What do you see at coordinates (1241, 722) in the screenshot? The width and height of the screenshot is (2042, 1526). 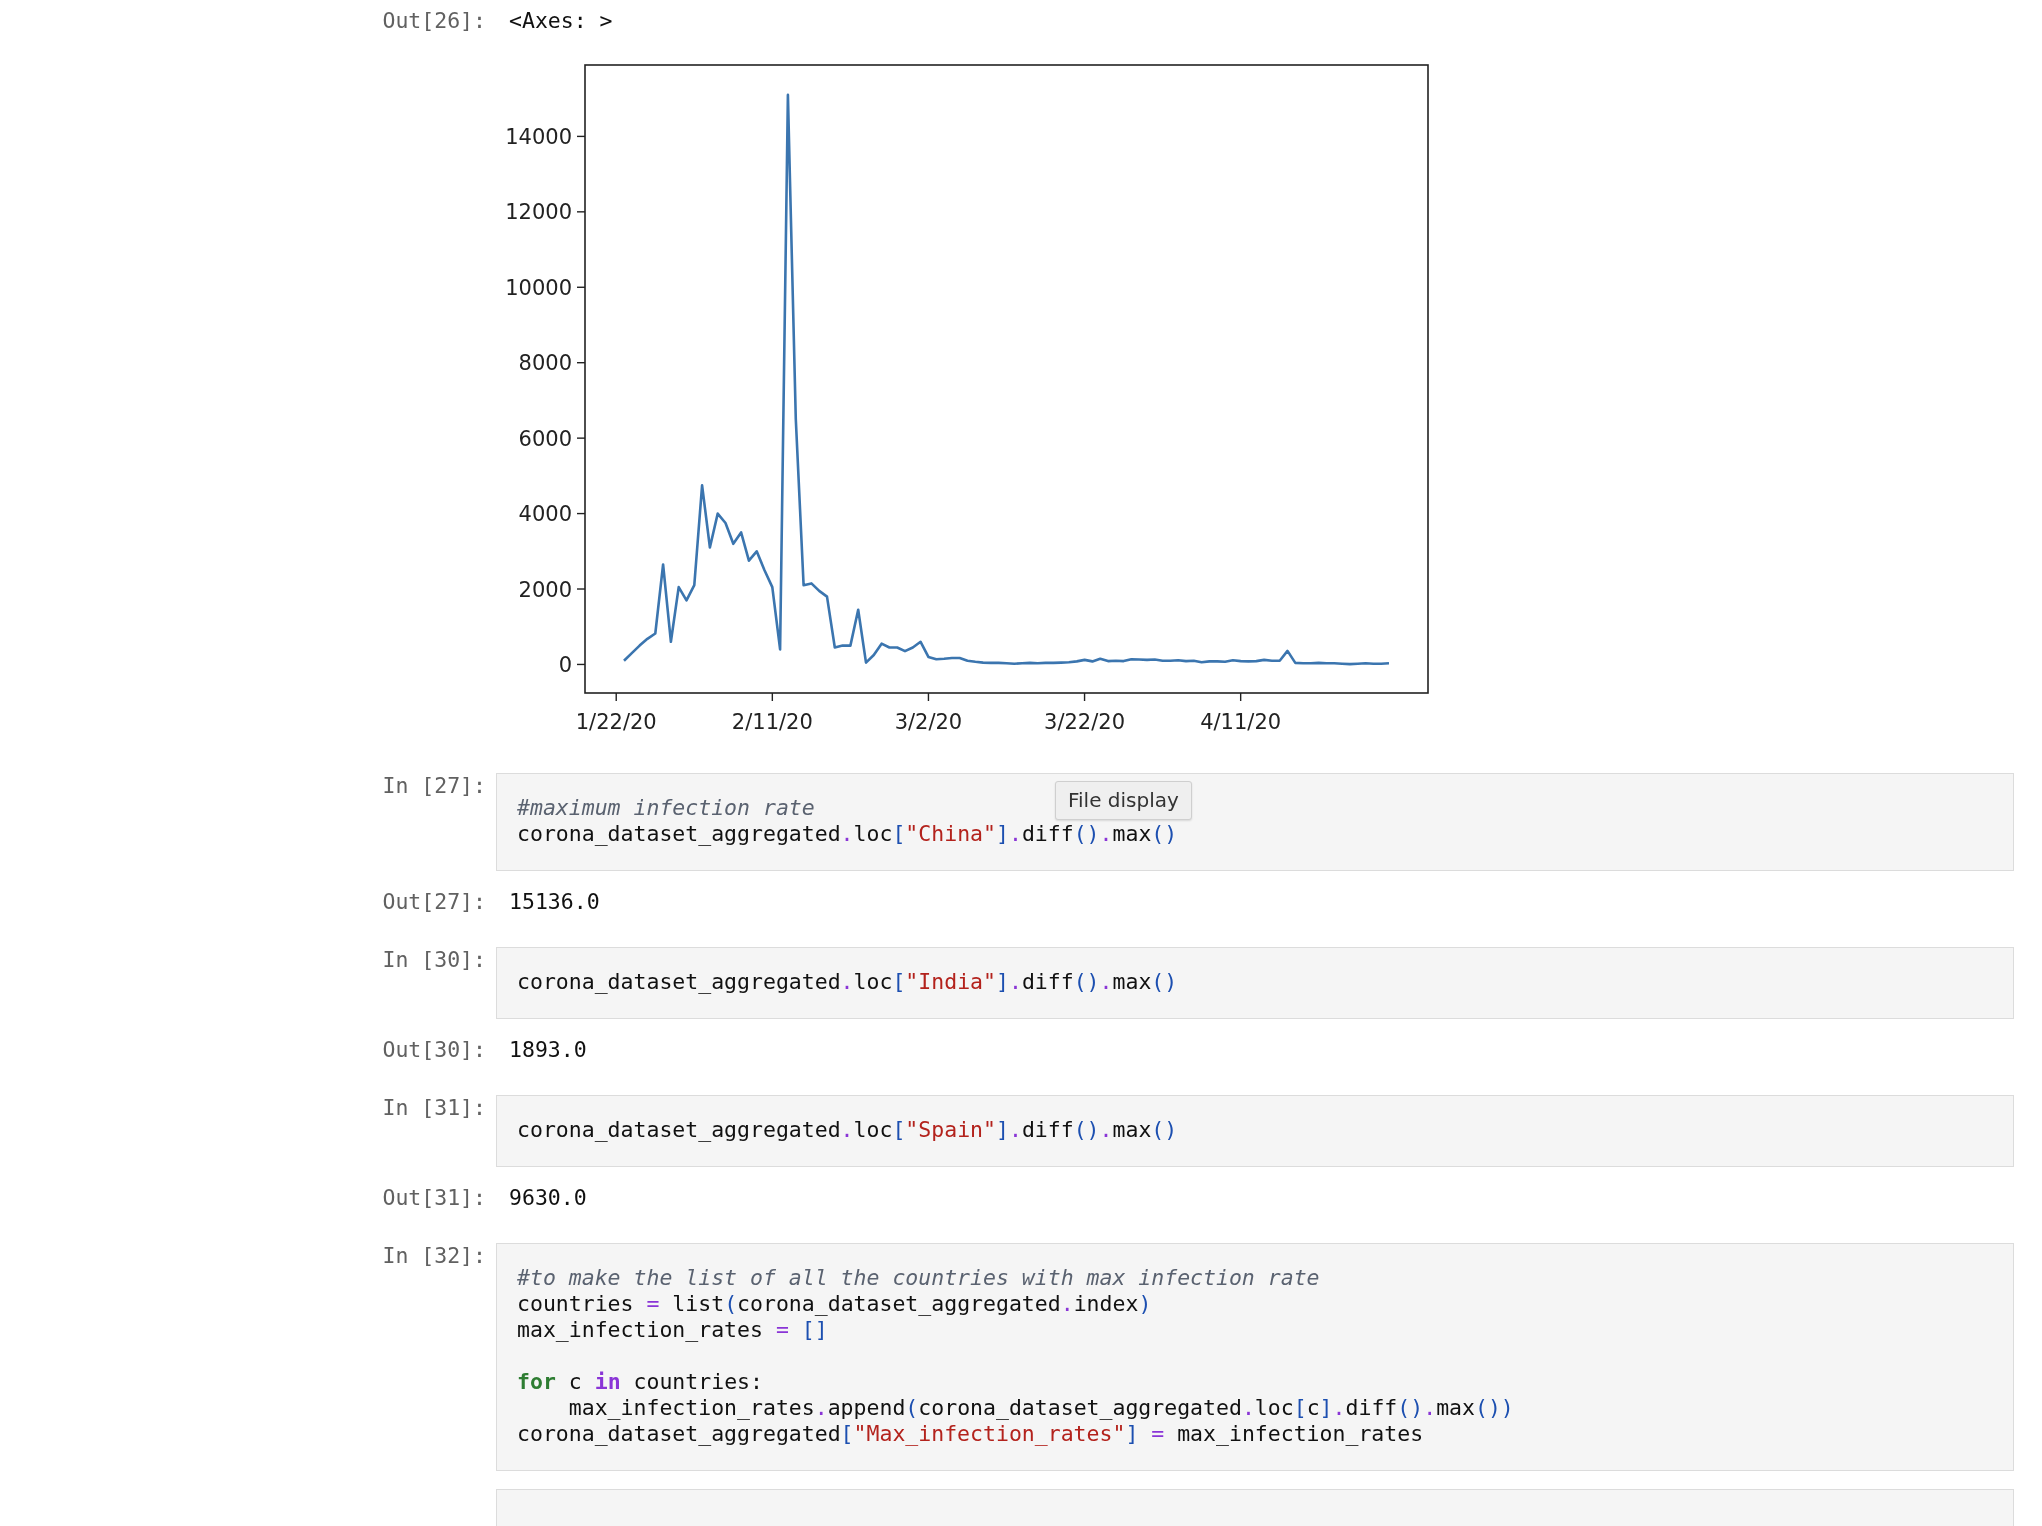 I see `x-tick-label: 4/11/20` at bounding box center [1241, 722].